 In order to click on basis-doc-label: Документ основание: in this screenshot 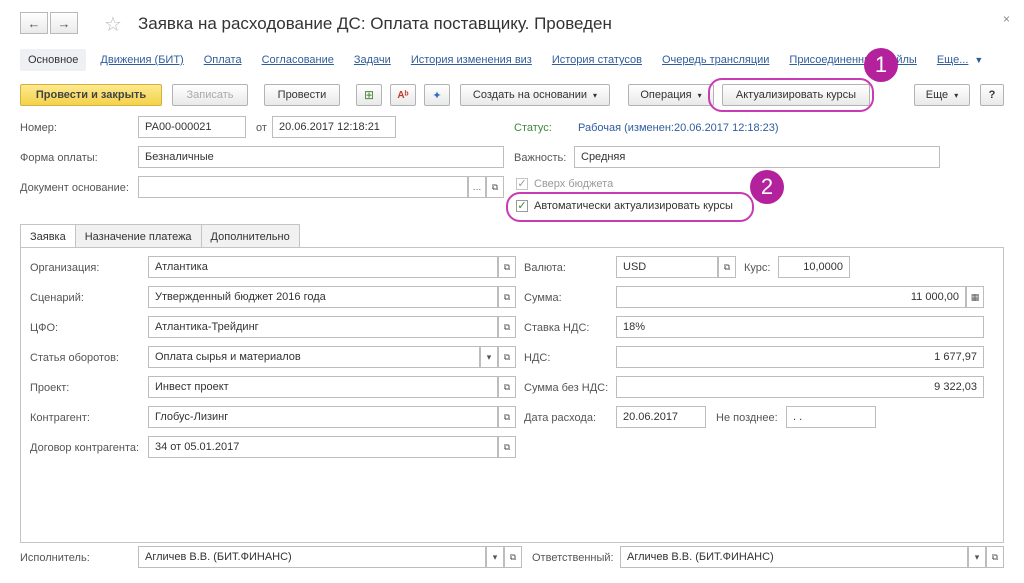, I will do `click(74, 188)`.